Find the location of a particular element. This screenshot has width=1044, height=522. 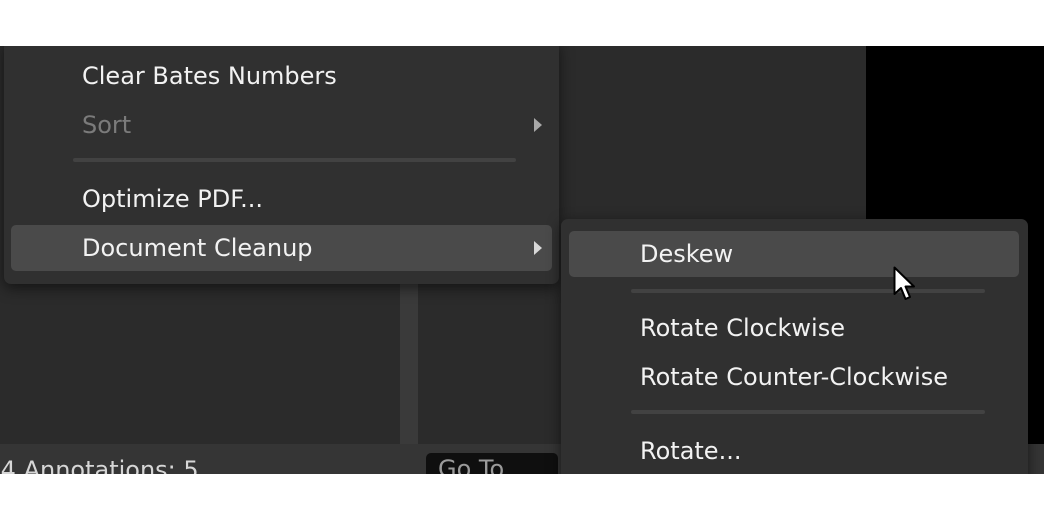

menu-item-document-cleanup: Document Cleanup is located at coordinates (281, 248).